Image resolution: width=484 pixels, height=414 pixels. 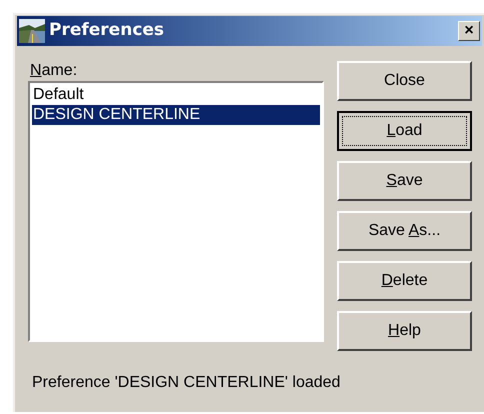 What do you see at coordinates (404, 181) in the screenshot?
I see `dialog-button: Save` at bounding box center [404, 181].